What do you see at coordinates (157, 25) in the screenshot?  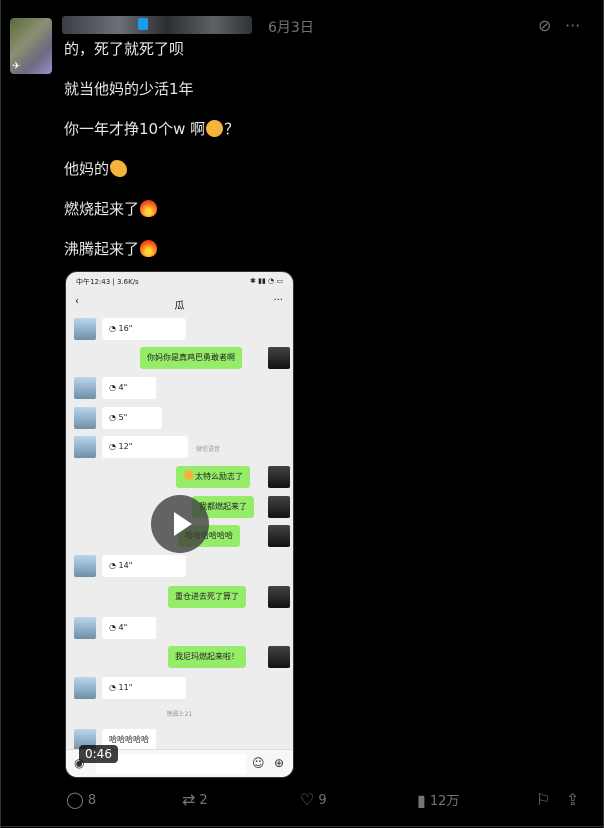 I see `author-name-blurred` at bounding box center [157, 25].